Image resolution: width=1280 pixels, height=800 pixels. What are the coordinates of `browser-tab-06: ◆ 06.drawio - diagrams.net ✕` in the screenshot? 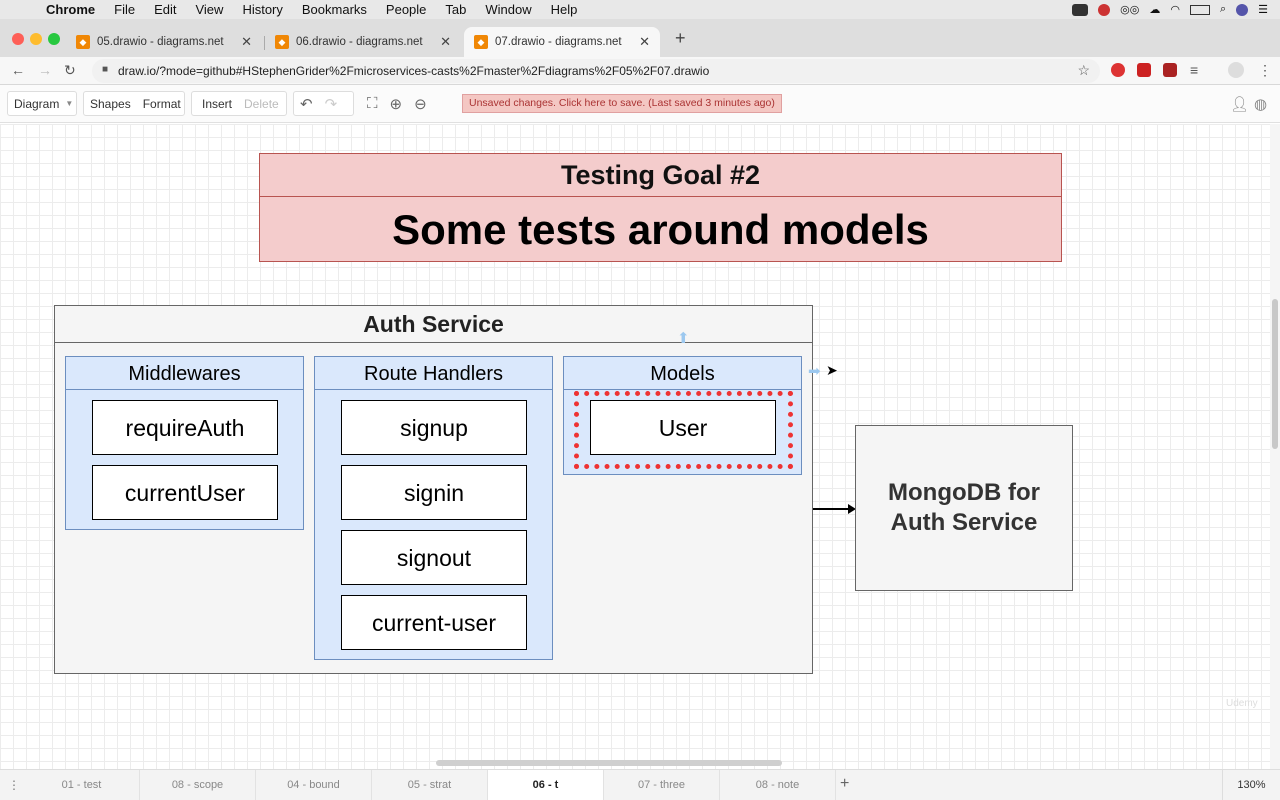 It's located at (363, 42).